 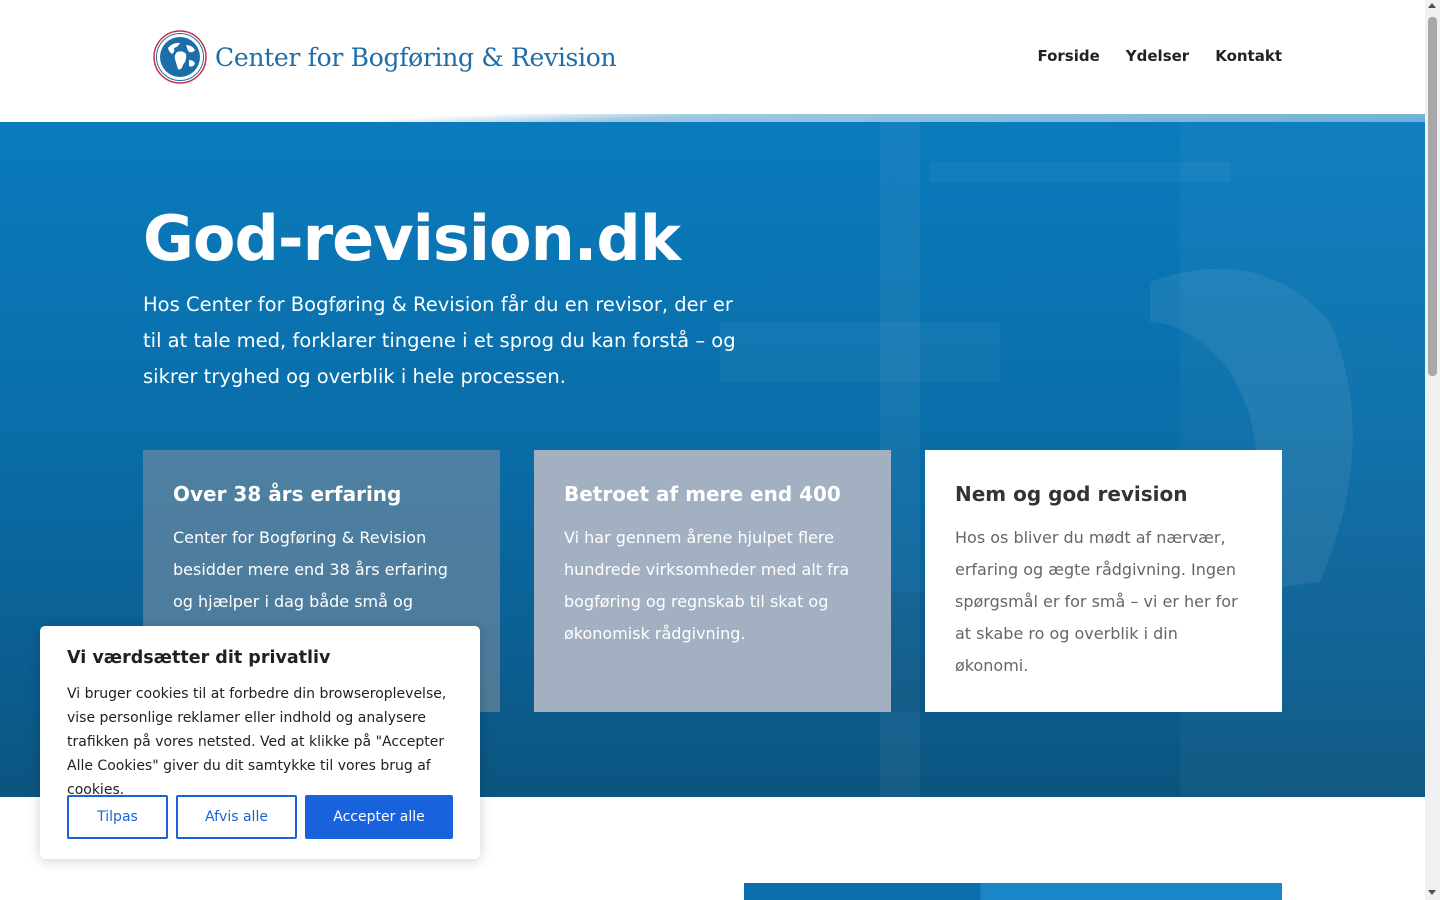 What do you see at coordinates (412, 238) in the screenshot?
I see `hero-title: God-revision.dk` at bounding box center [412, 238].